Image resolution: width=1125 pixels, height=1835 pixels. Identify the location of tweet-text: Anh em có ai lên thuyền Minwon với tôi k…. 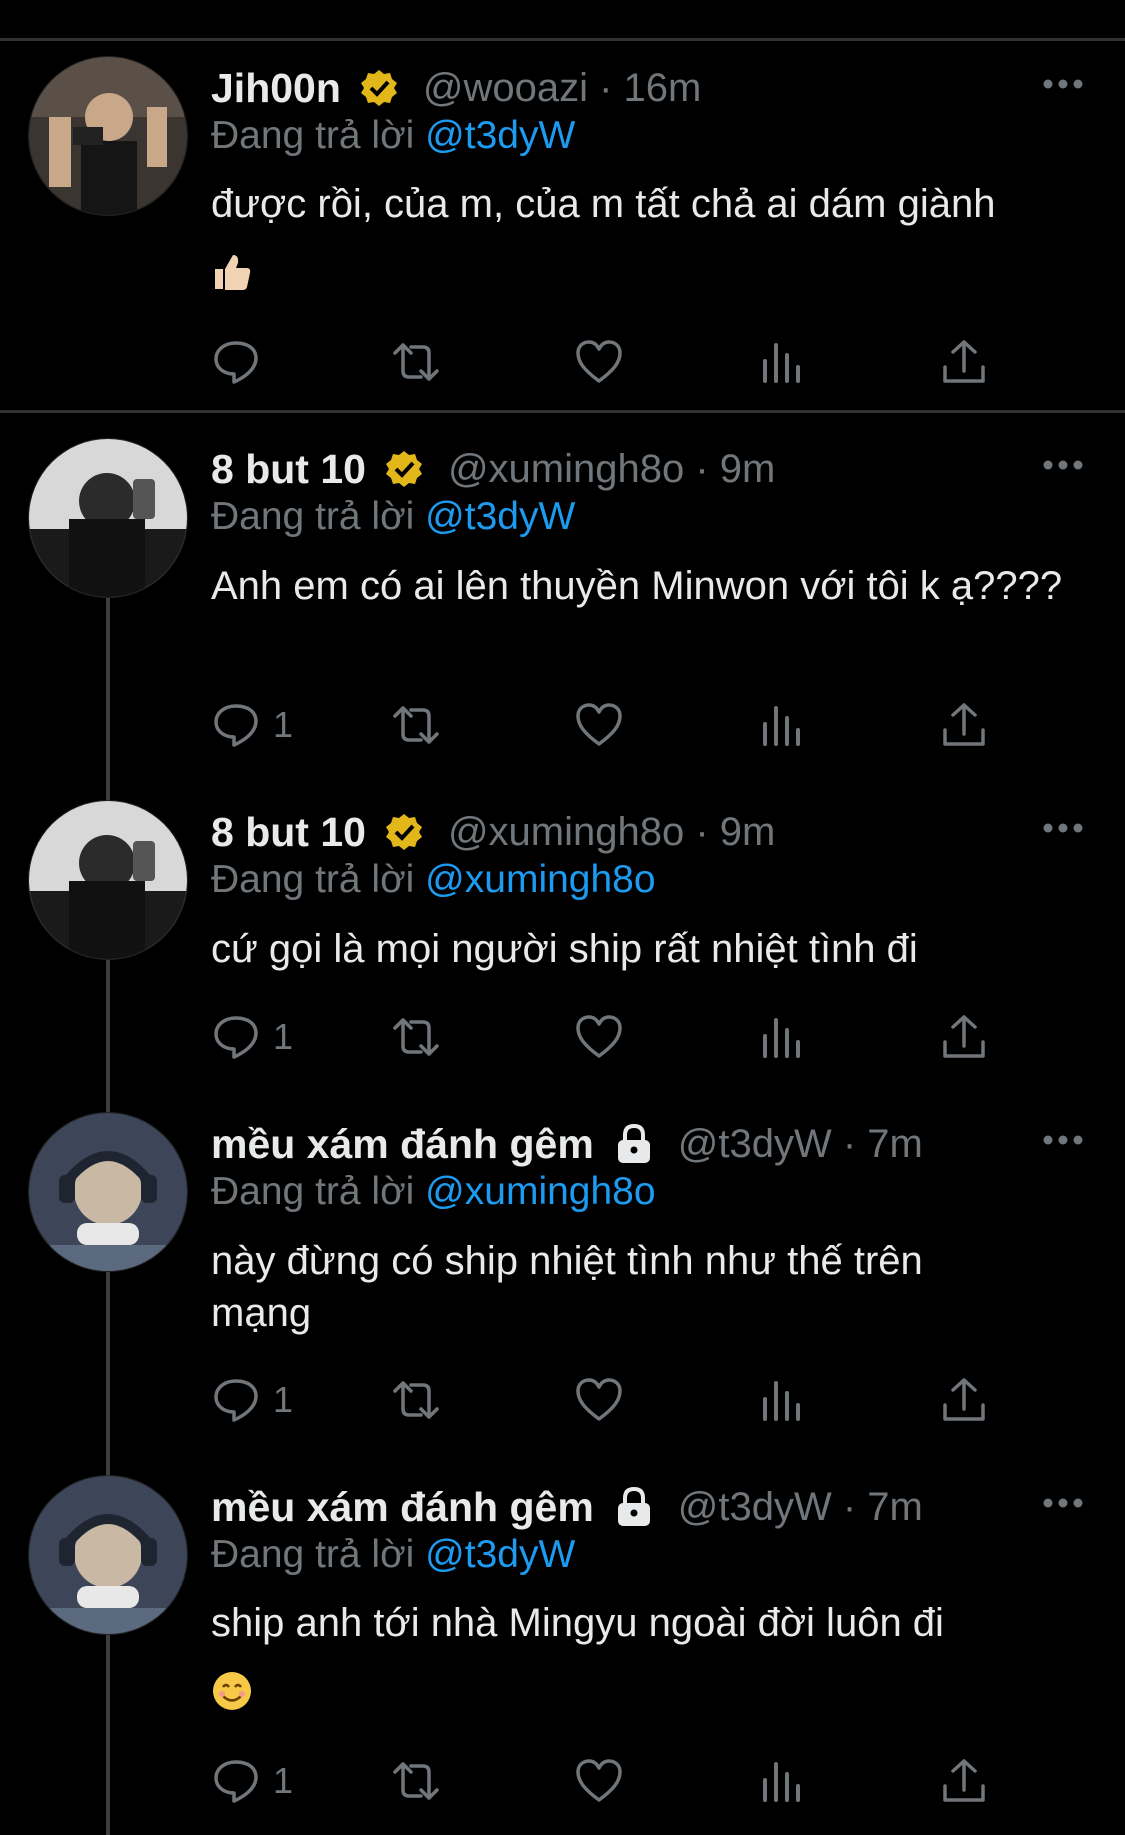
(637, 586).